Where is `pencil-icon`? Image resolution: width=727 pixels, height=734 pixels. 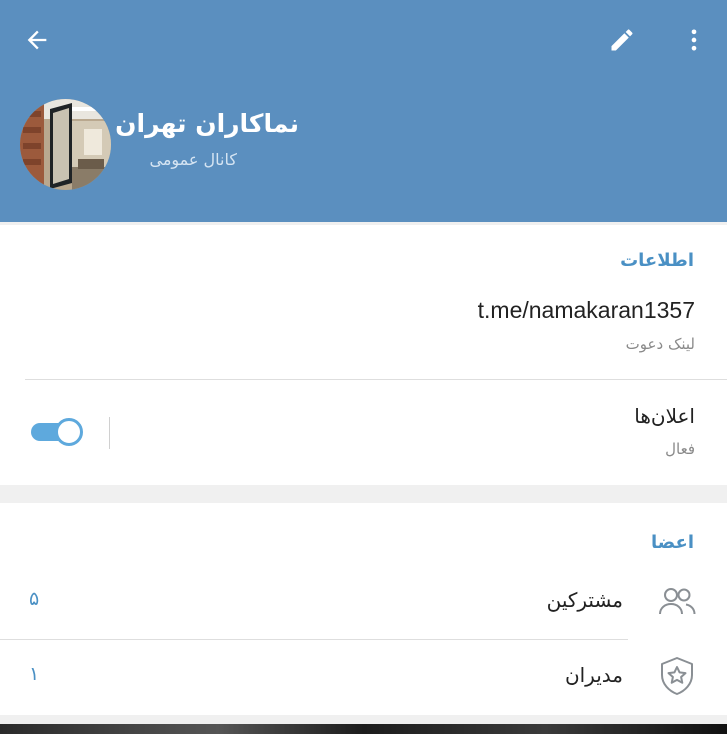
pencil-icon is located at coordinates (622, 42).